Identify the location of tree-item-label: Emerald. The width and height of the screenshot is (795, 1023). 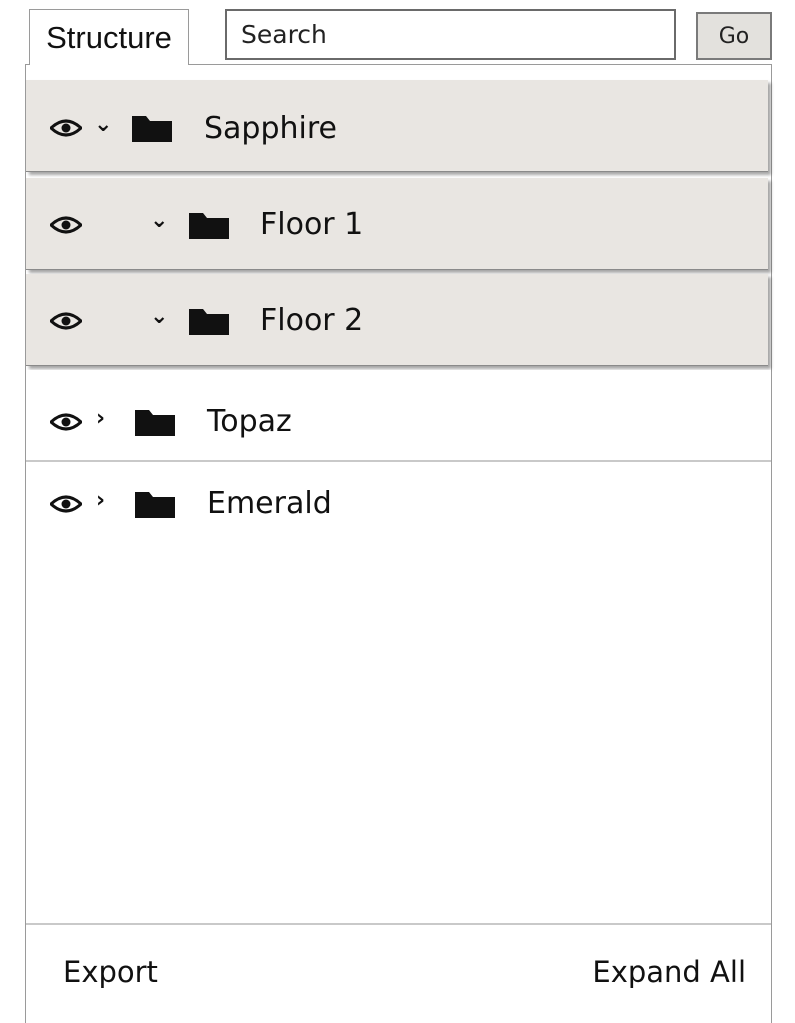
(269, 503).